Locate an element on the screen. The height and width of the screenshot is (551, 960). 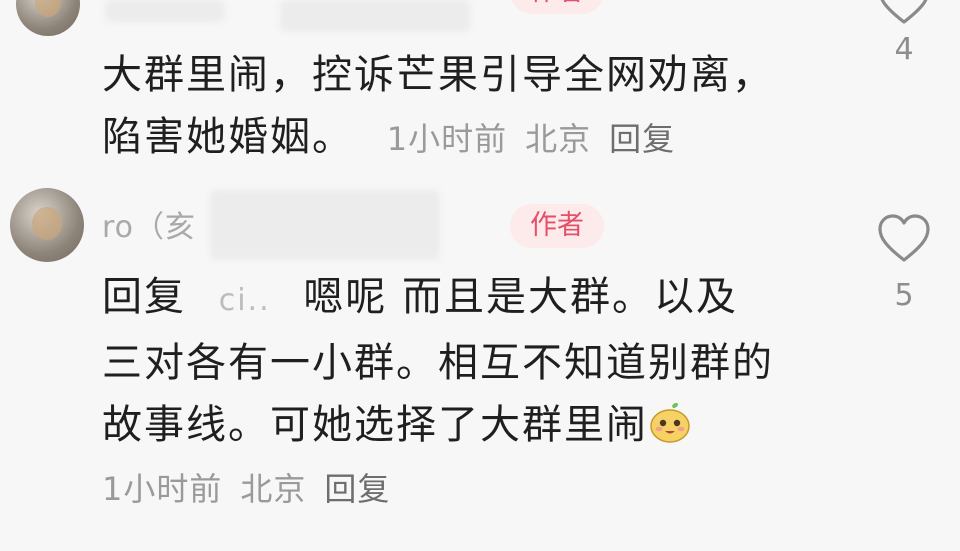
comment-line: 三对各有一小群。相互不知道别群的 is located at coordinates (438, 363).